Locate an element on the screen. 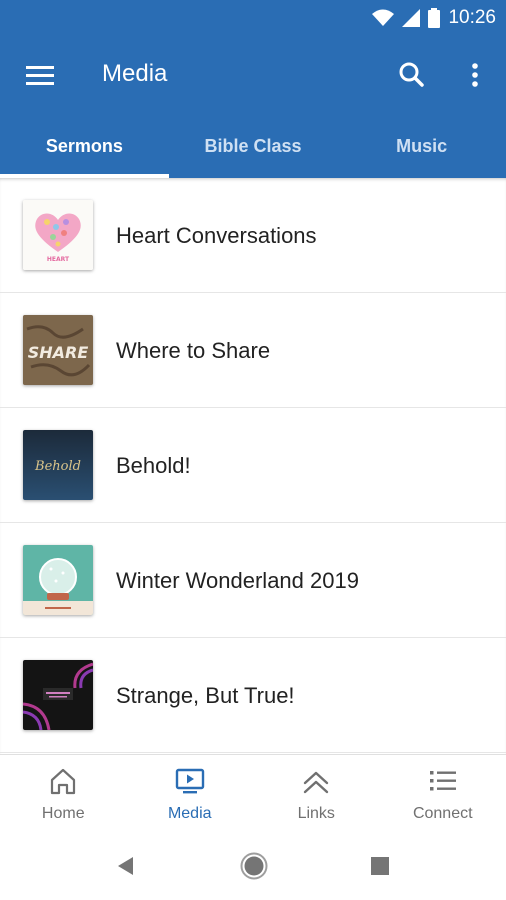  svg-text: SHARE is located at coordinates (58, 352).